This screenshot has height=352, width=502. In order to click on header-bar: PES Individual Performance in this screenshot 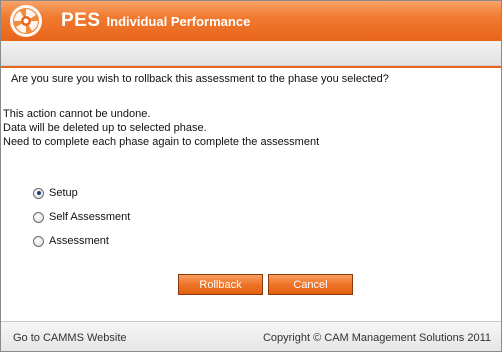, I will do `click(251, 21)`.